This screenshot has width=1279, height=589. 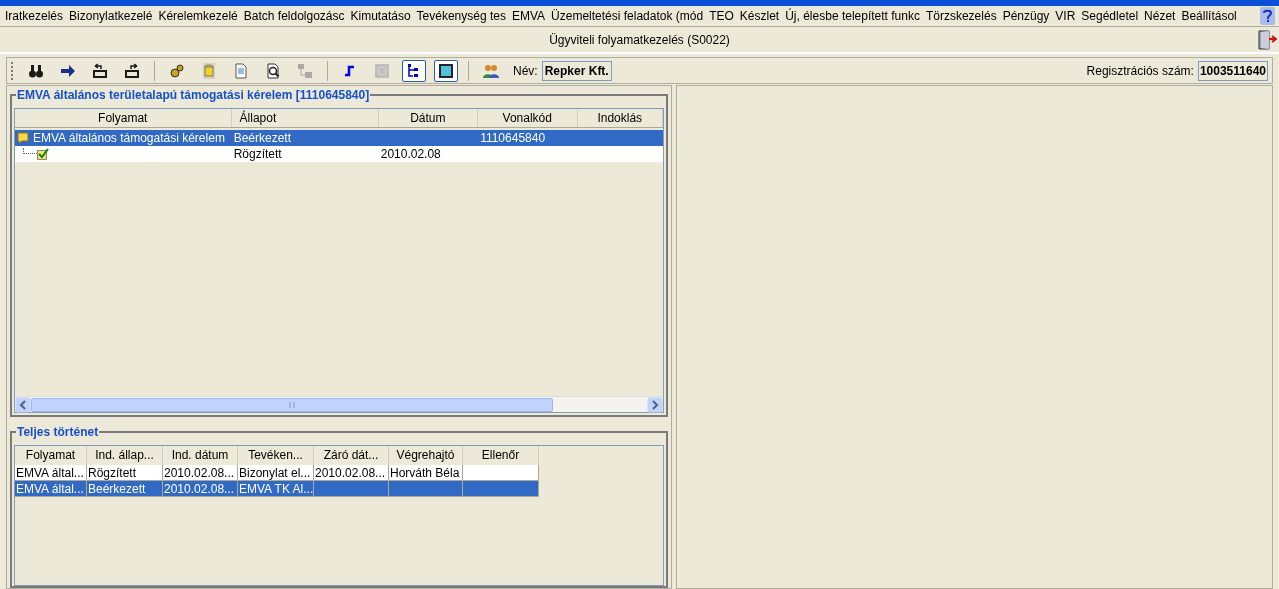 What do you see at coordinates (100, 70) in the screenshot?
I see `return-icon` at bounding box center [100, 70].